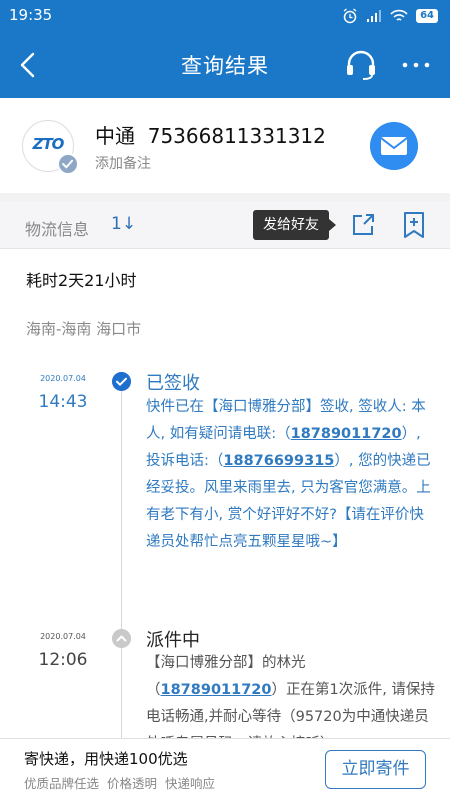  I want to click on event-time: 12:06, so click(63, 660).